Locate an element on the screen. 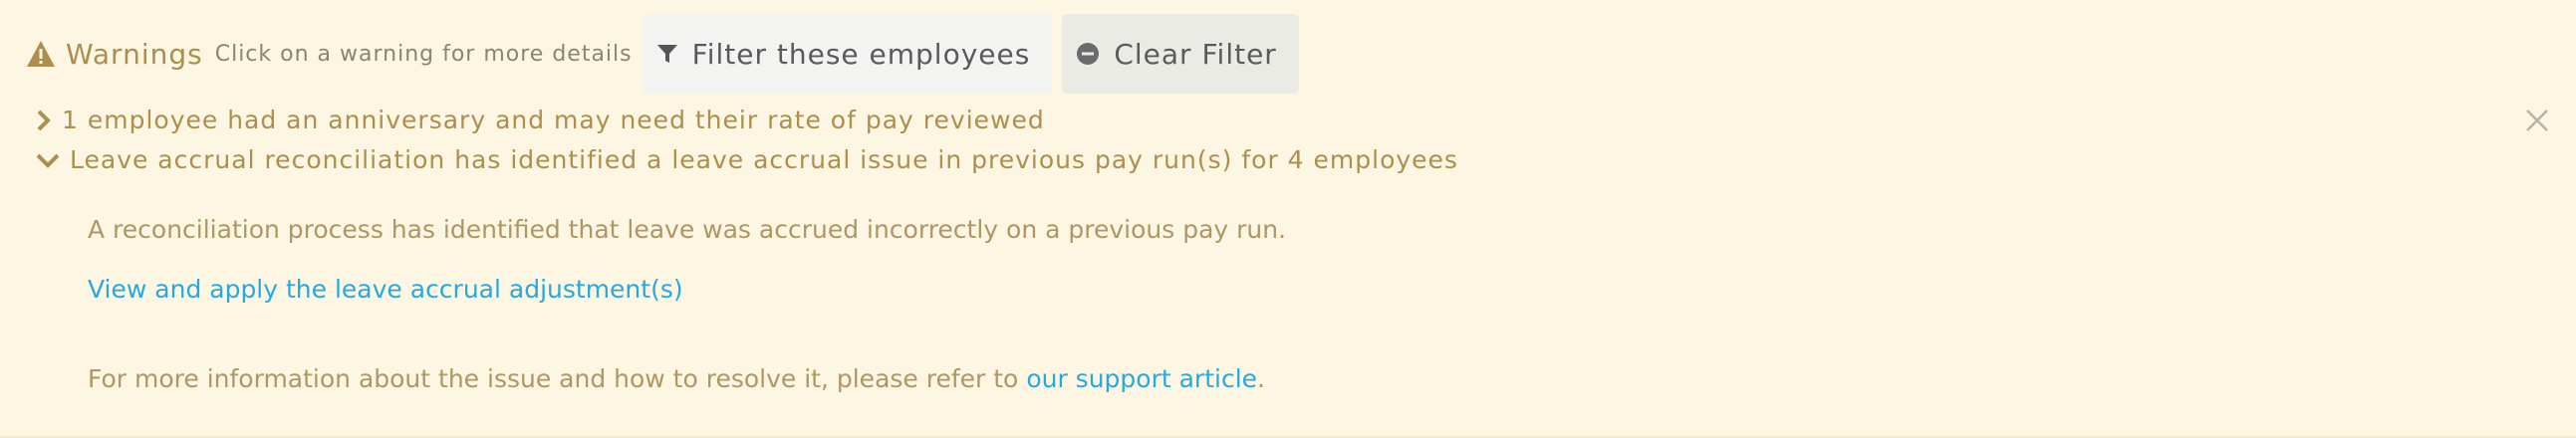 The width and height of the screenshot is (2576, 438). clear-filter-button: Clear Filter is located at coordinates (1180, 54).